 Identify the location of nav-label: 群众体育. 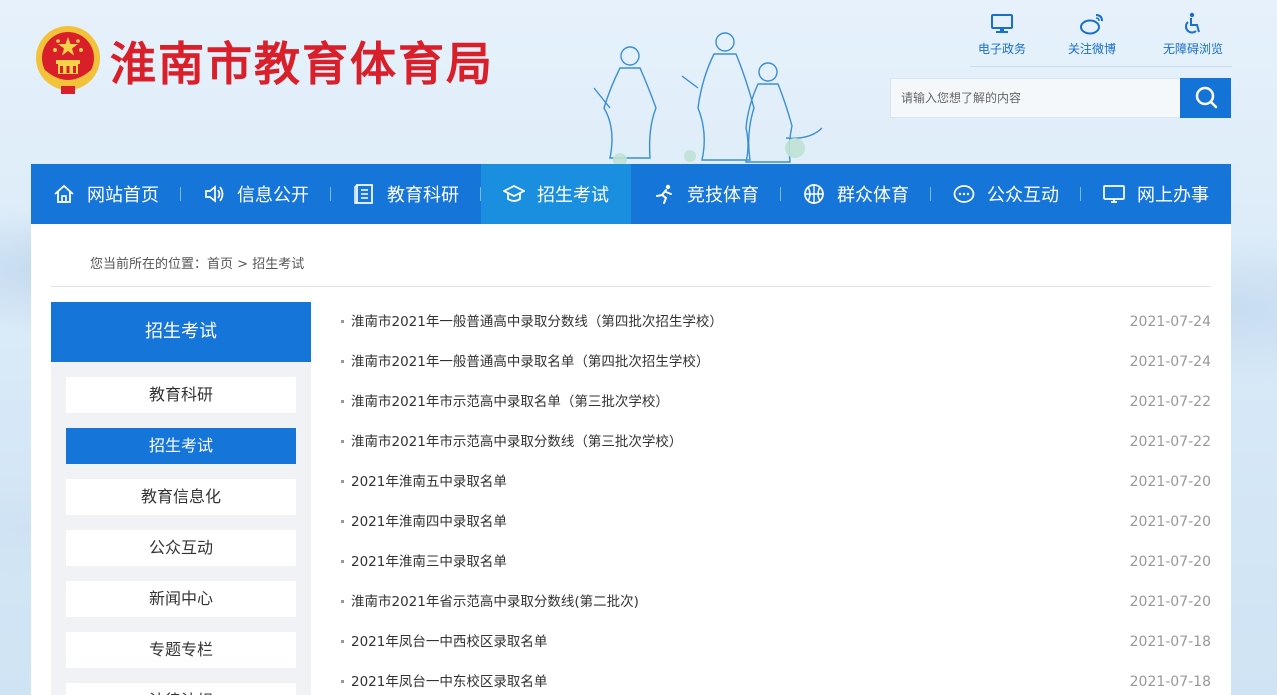
(873, 195).